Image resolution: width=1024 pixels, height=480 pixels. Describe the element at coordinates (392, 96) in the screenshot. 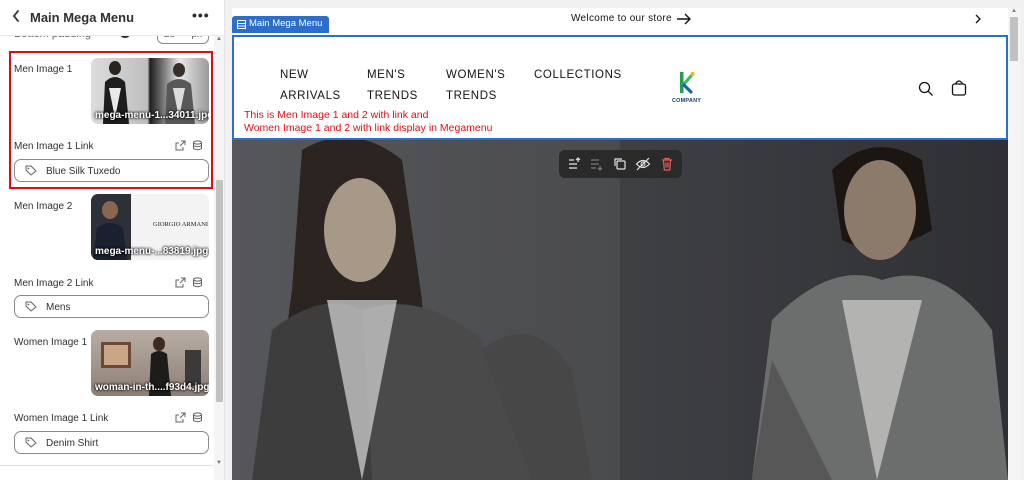

I see `nav-mens-trends-line2: TRENDS` at that location.